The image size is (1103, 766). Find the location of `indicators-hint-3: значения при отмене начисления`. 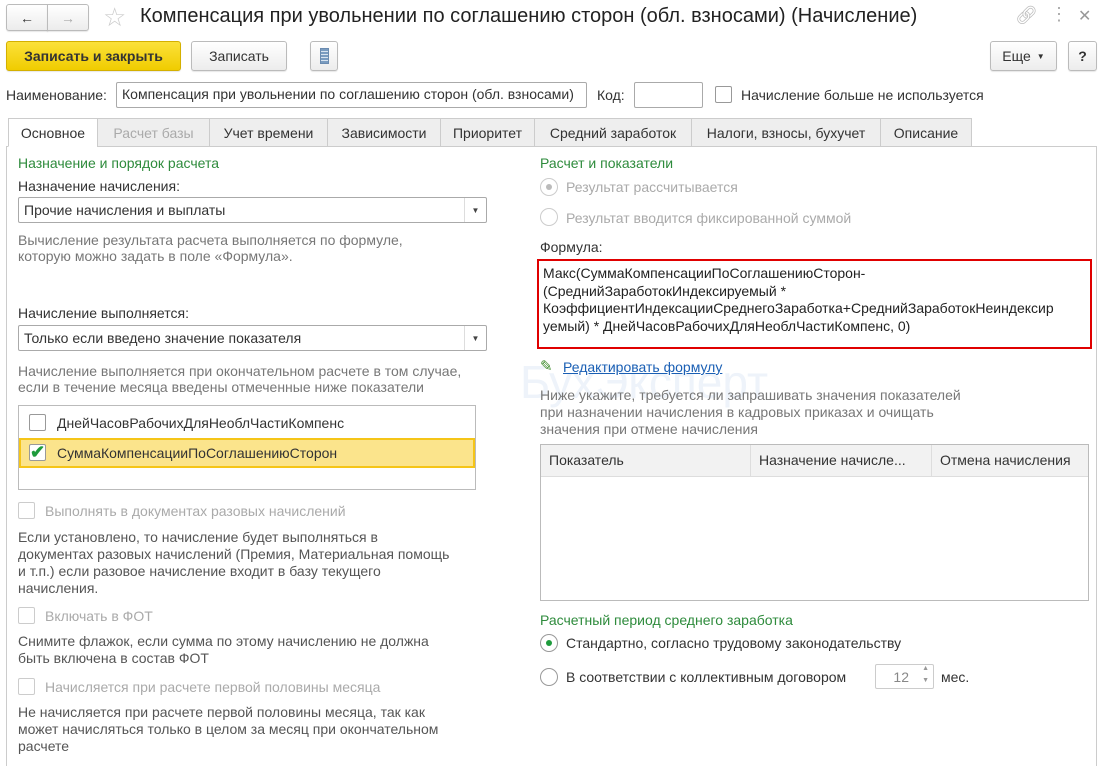

indicators-hint-3: значения при отмене начисления is located at coordinates (649, 429).